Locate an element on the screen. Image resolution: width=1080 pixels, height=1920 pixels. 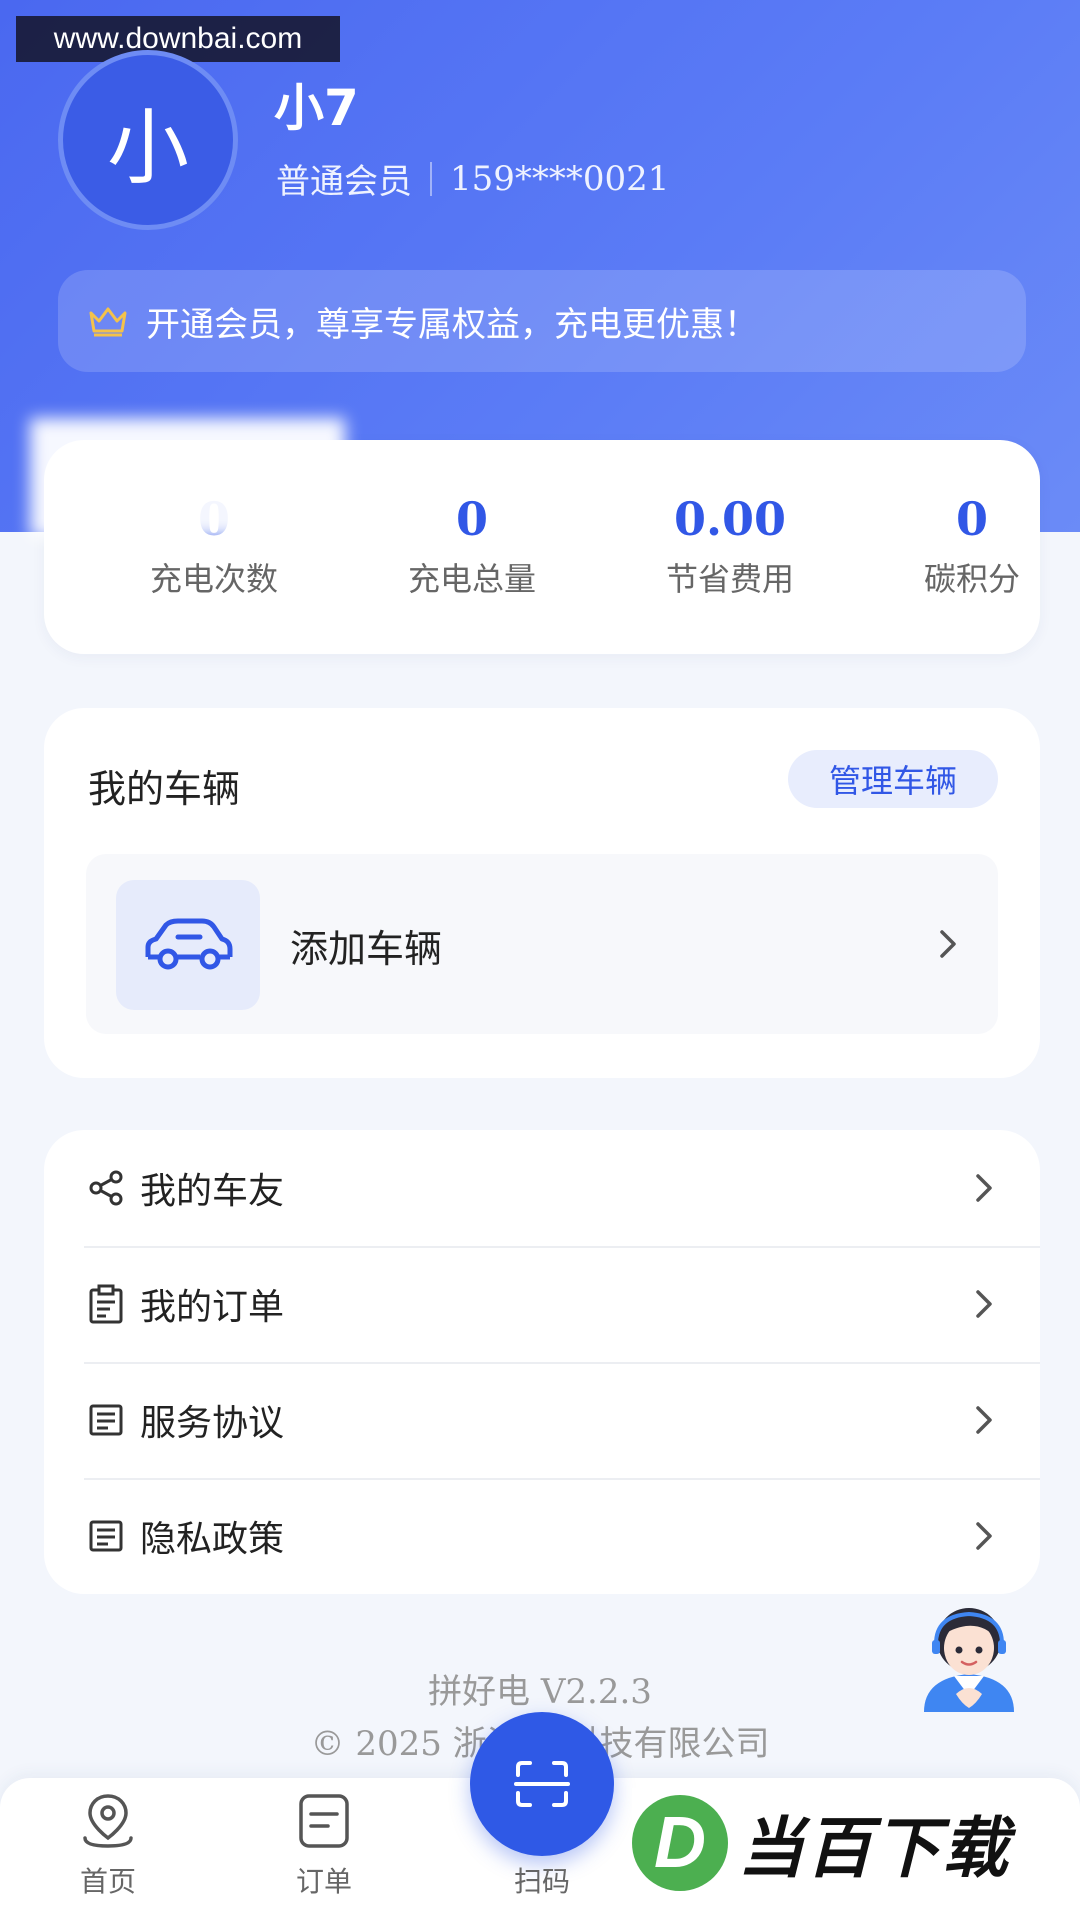
scan-button is located at coordinates (542, 1784).